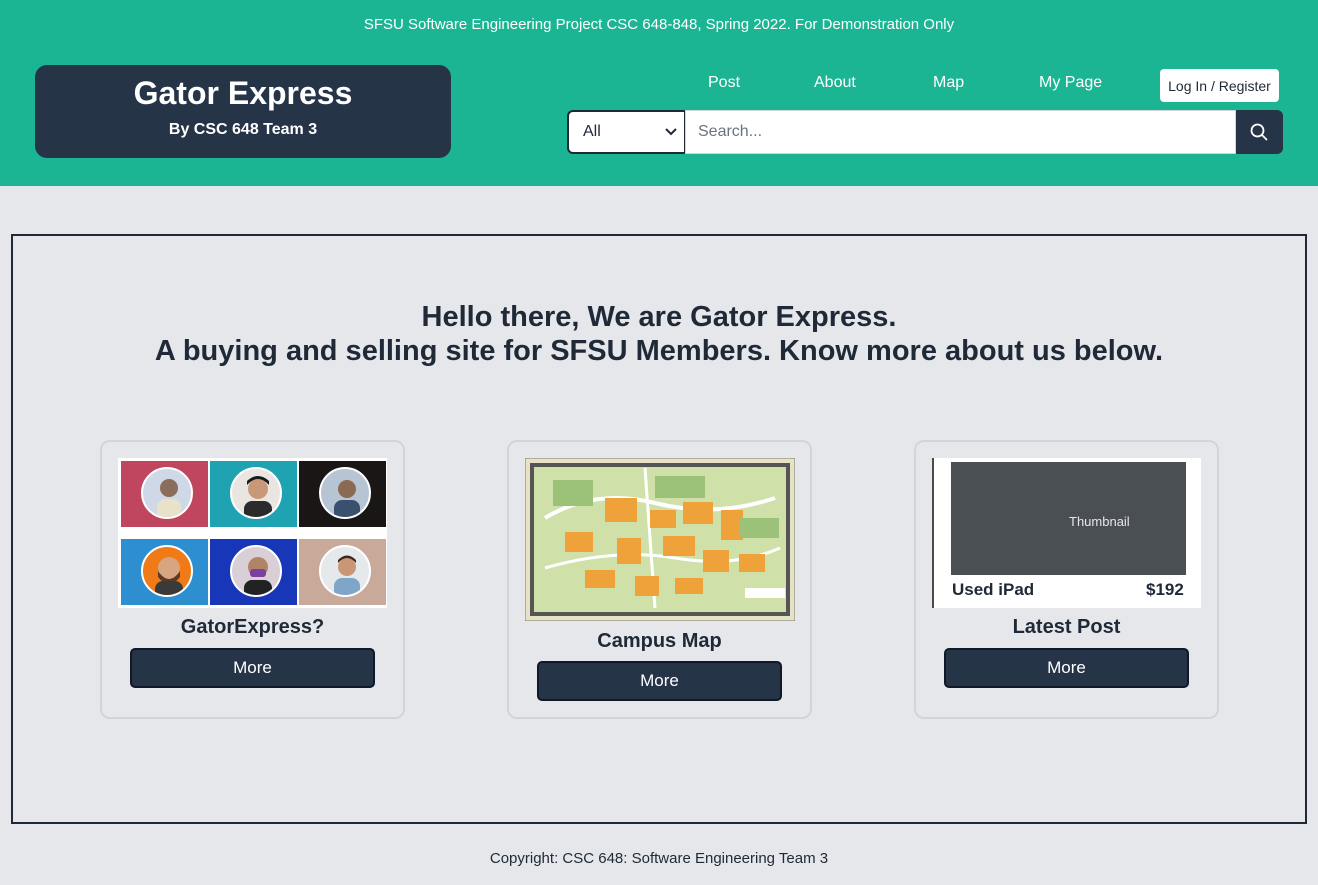  Describe the element at coordinates (1099, 521) in the screenshot. I see `thumbnail-label: Thumbnail` at that location.